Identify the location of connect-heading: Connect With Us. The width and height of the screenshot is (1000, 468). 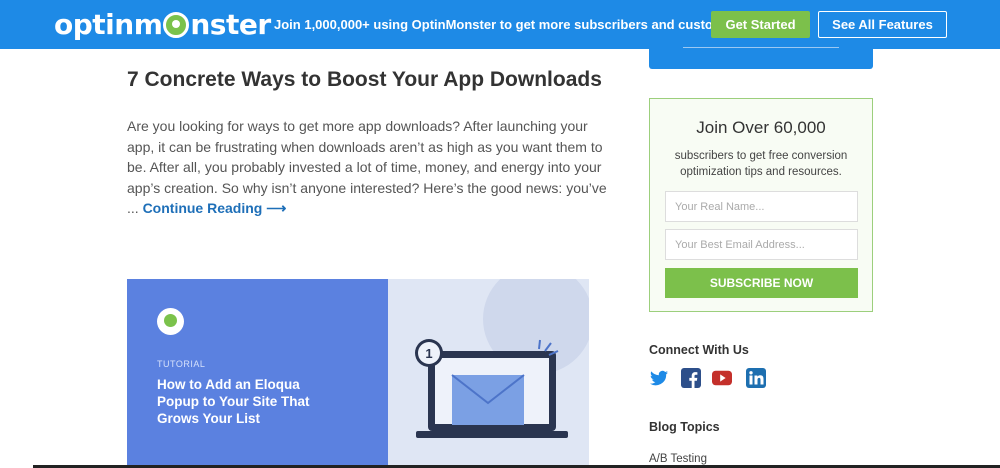
(699, 350).